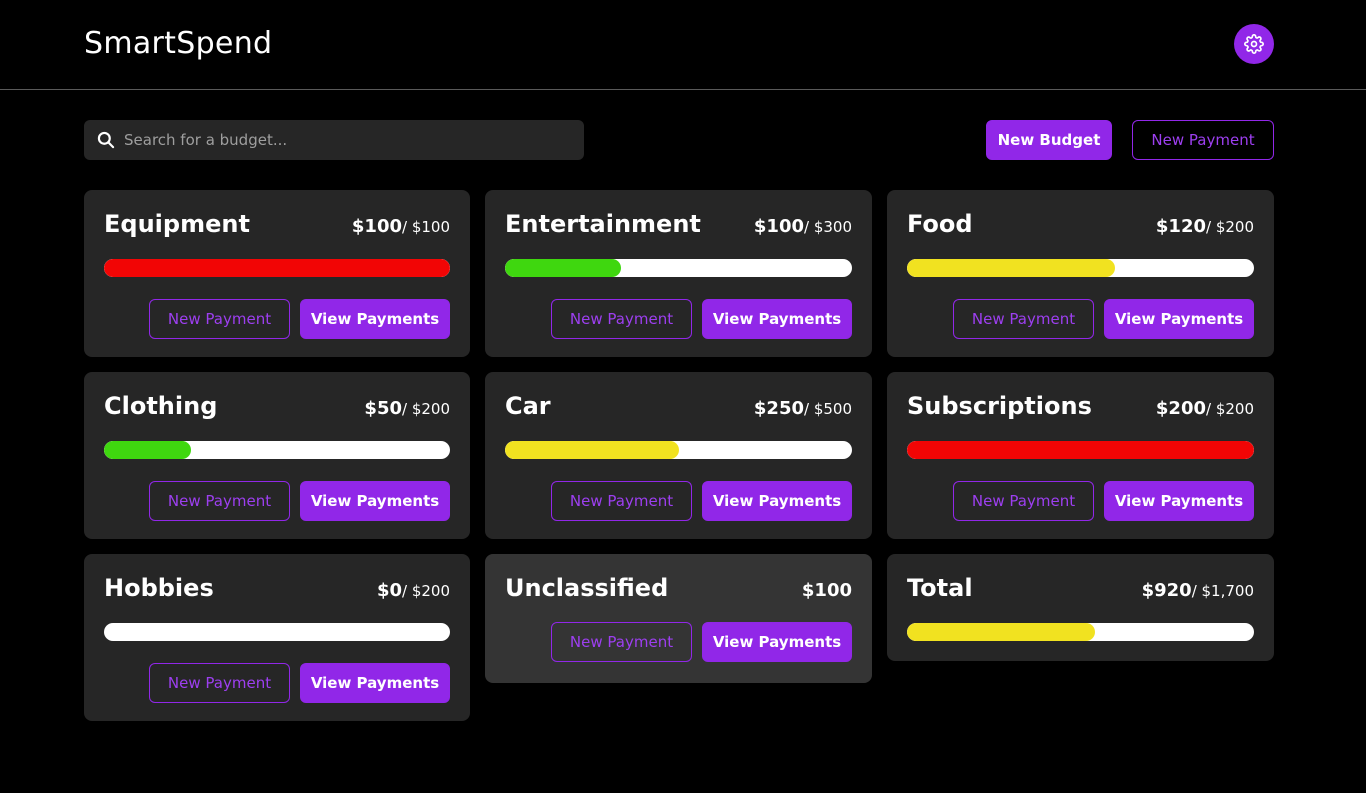  I want to click on budget-card: Car $250/ $500 New Payment View Payments, so click(678, 455).